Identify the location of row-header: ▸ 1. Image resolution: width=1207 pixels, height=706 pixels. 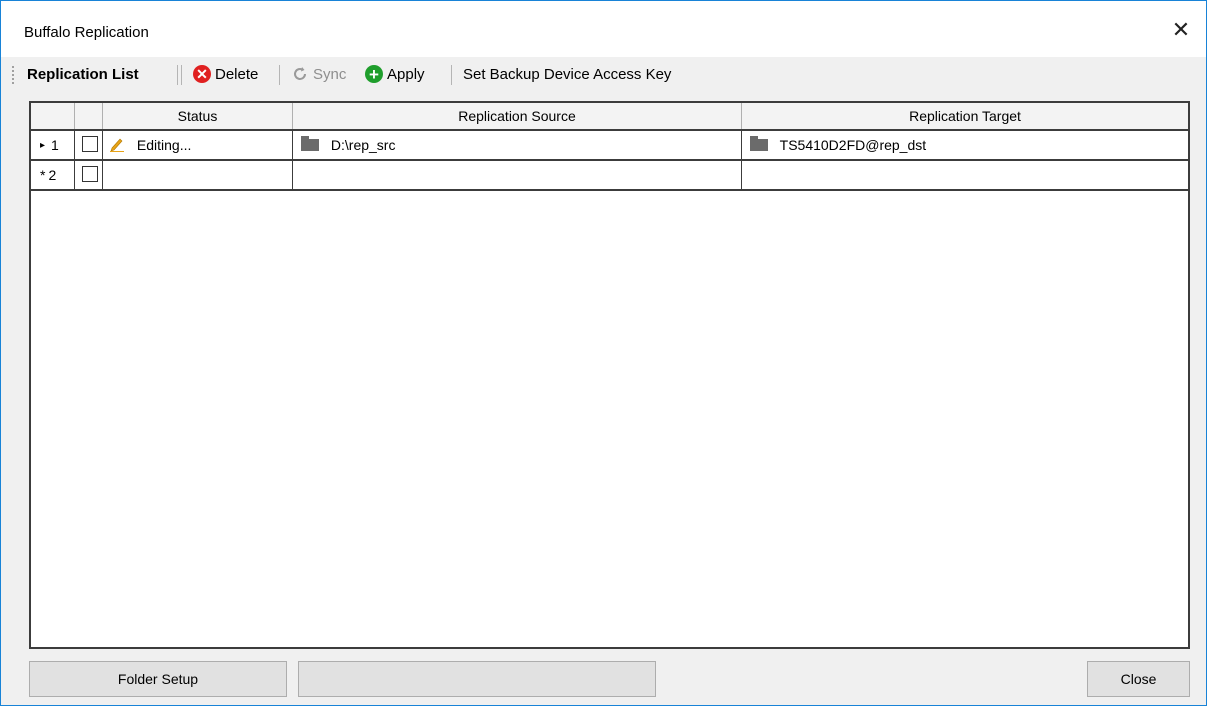
(53, 145).